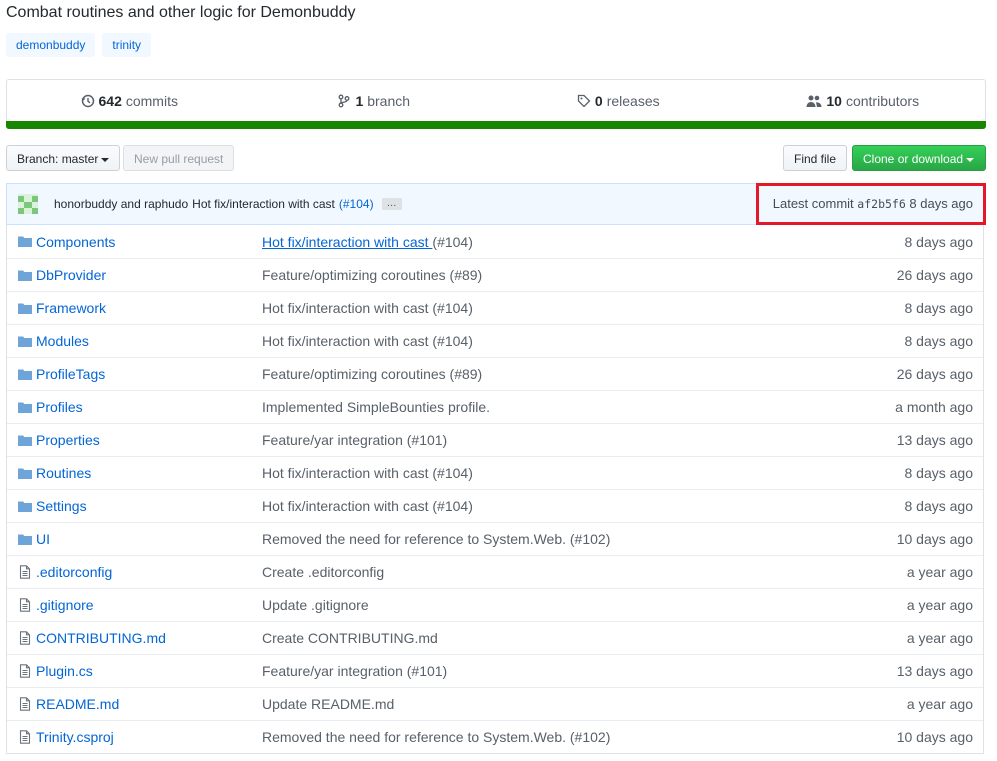 The image size is (997, 761). What do you see at coordinates (934, 407) in the screenshot?
I see `file-age: a month ago` at bounding box center [934, 407].